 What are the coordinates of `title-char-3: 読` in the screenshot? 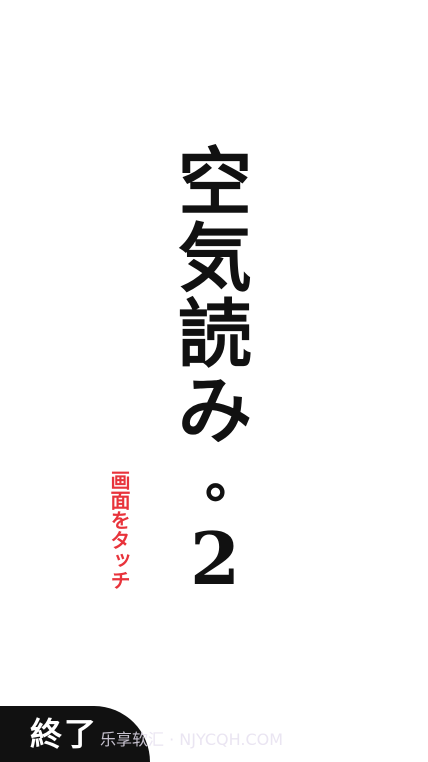 It's located at (215, 335).